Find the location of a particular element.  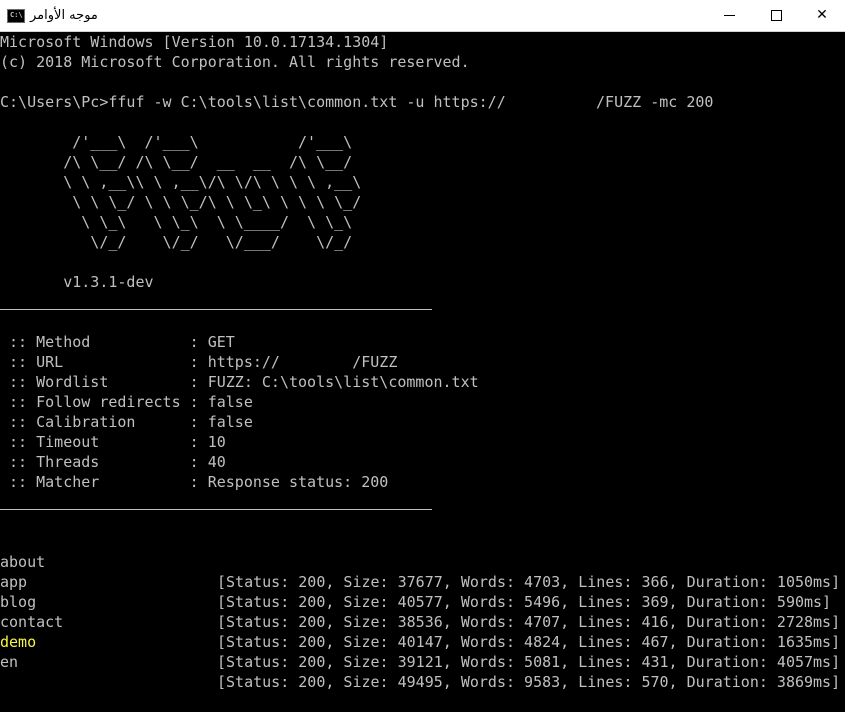

command-prompt-icon: C:\ is located at coordinates (16, 16).